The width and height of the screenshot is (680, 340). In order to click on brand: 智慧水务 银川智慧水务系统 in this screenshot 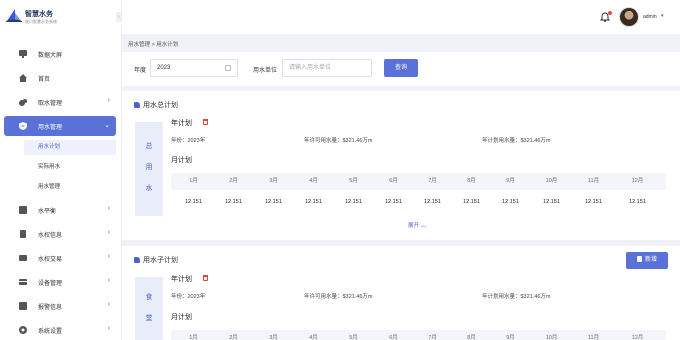, I will do `click(62, 18)`.